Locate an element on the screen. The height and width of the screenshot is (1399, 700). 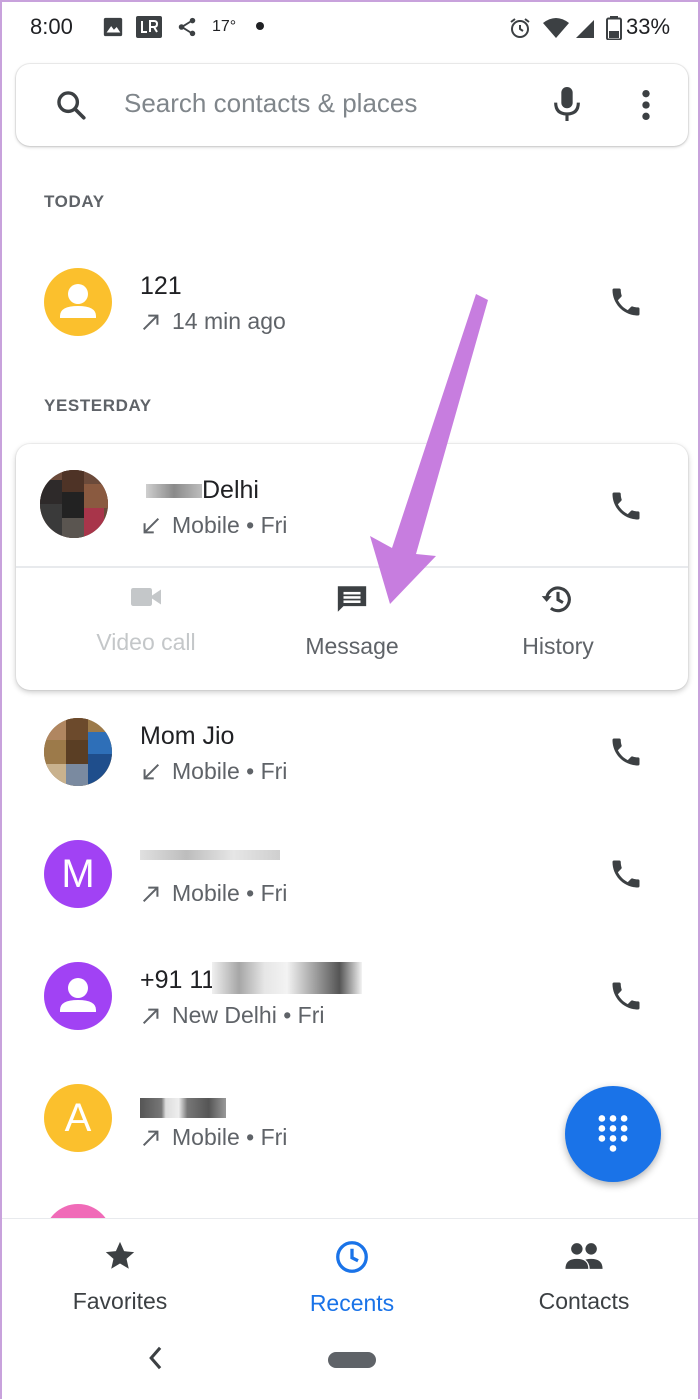
section-header-yesterday: YESTERDAY is located at coordinates (98, 405).